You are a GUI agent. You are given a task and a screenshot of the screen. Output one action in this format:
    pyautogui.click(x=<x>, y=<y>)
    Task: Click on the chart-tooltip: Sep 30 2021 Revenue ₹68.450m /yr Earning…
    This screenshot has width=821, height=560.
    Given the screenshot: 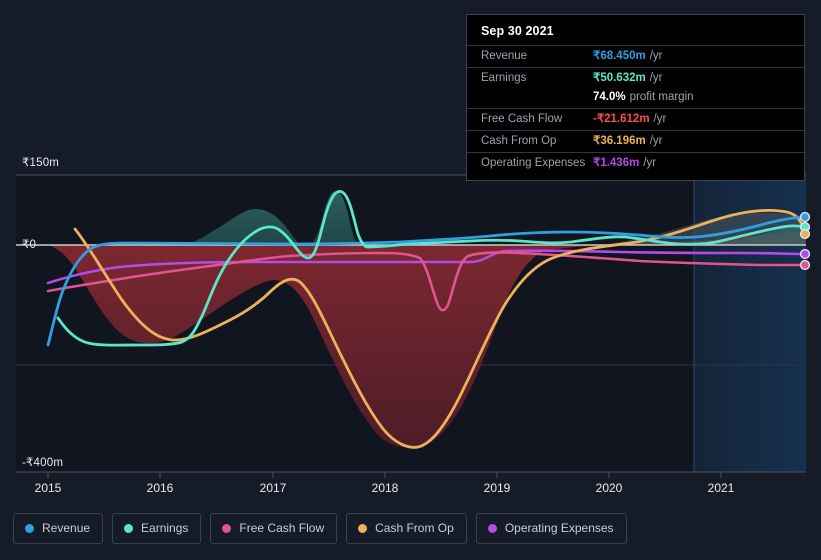 What is the action you would take?
    pyautogui.click(x=635, y=97)
    